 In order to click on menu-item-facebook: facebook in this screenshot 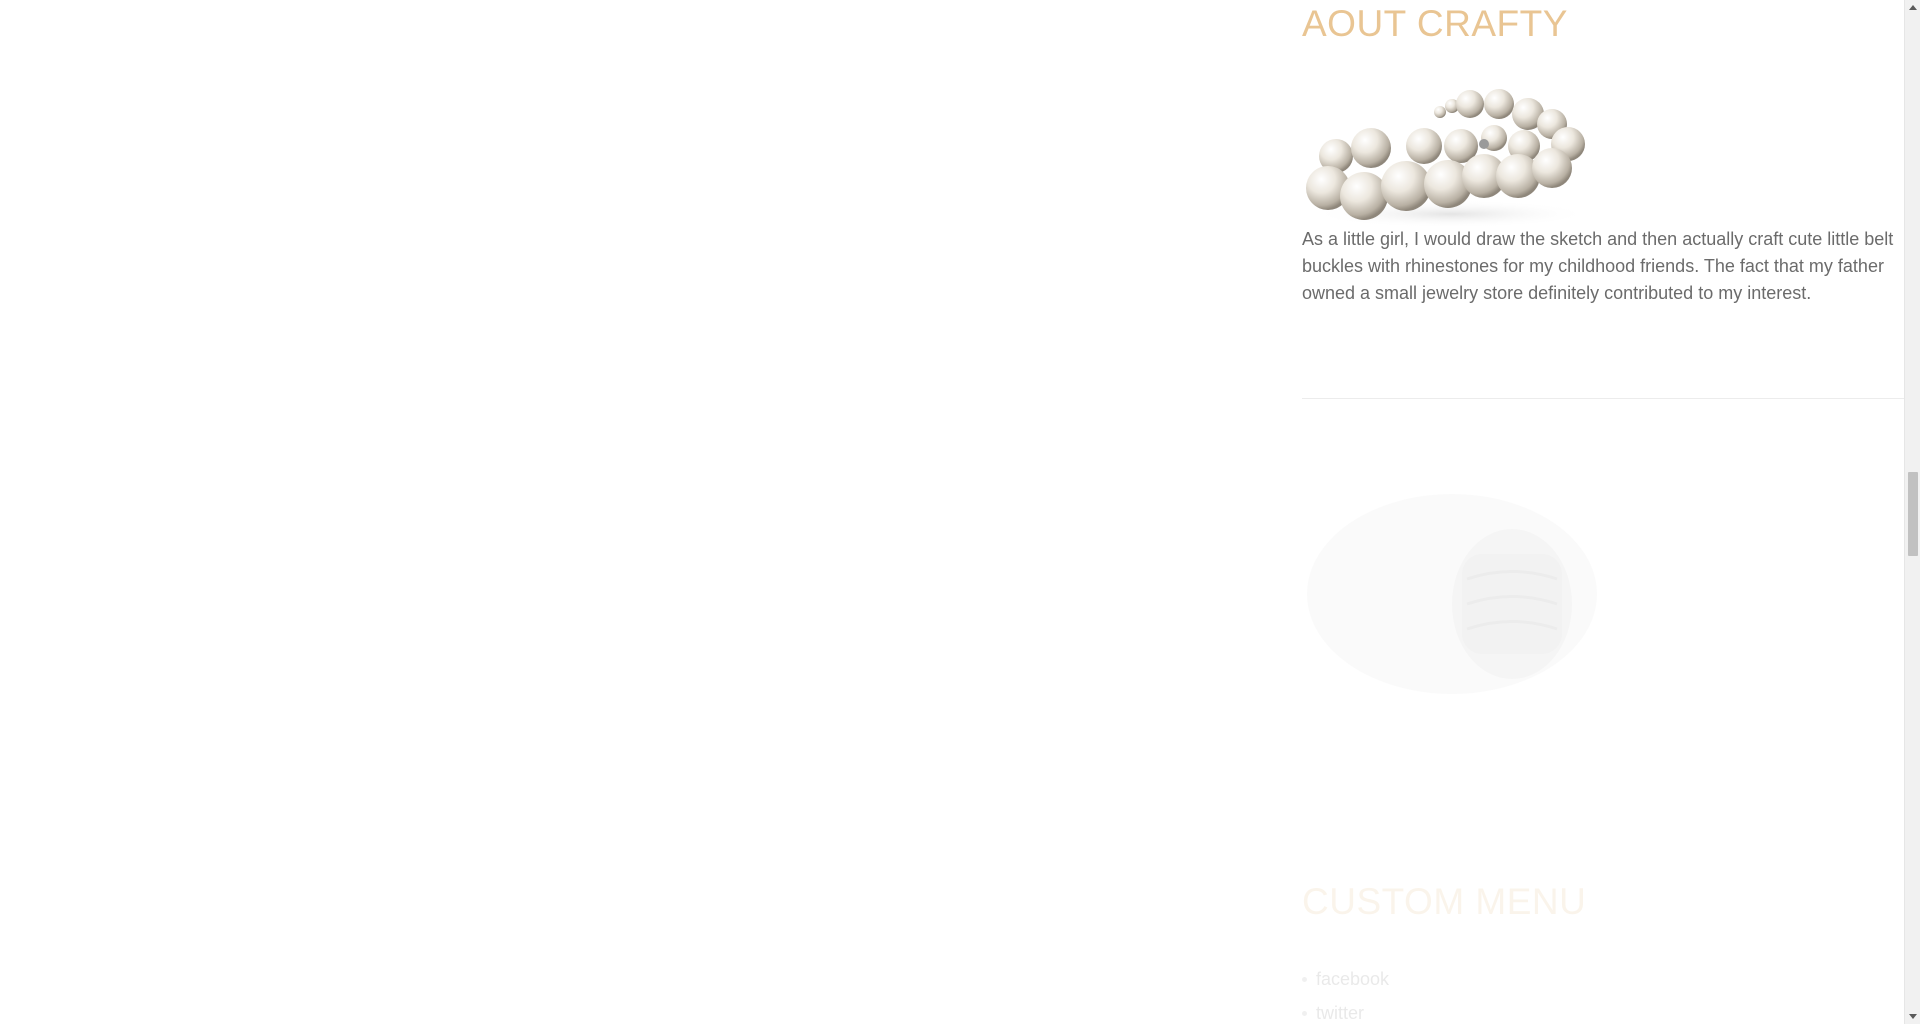, I will do `click(1345, 979)`.